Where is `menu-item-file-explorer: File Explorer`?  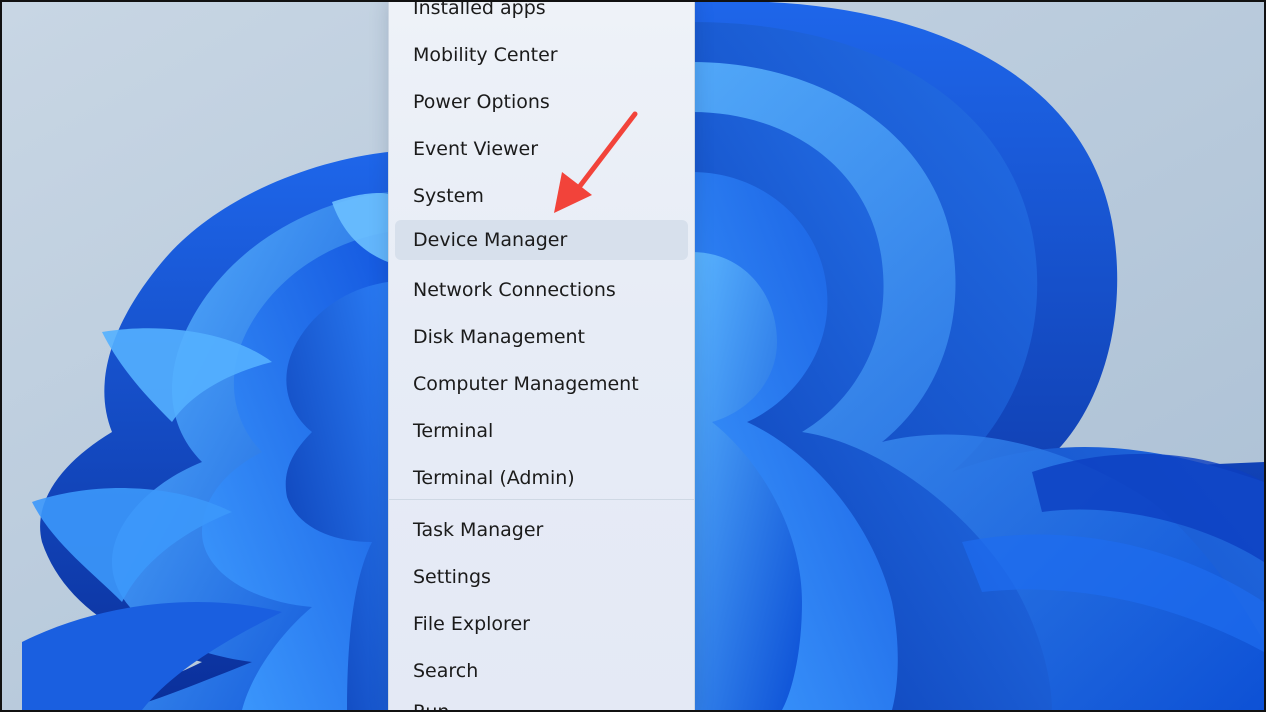 menu-item-file-explorer: File Explorer is located at coordinates (541, 624).